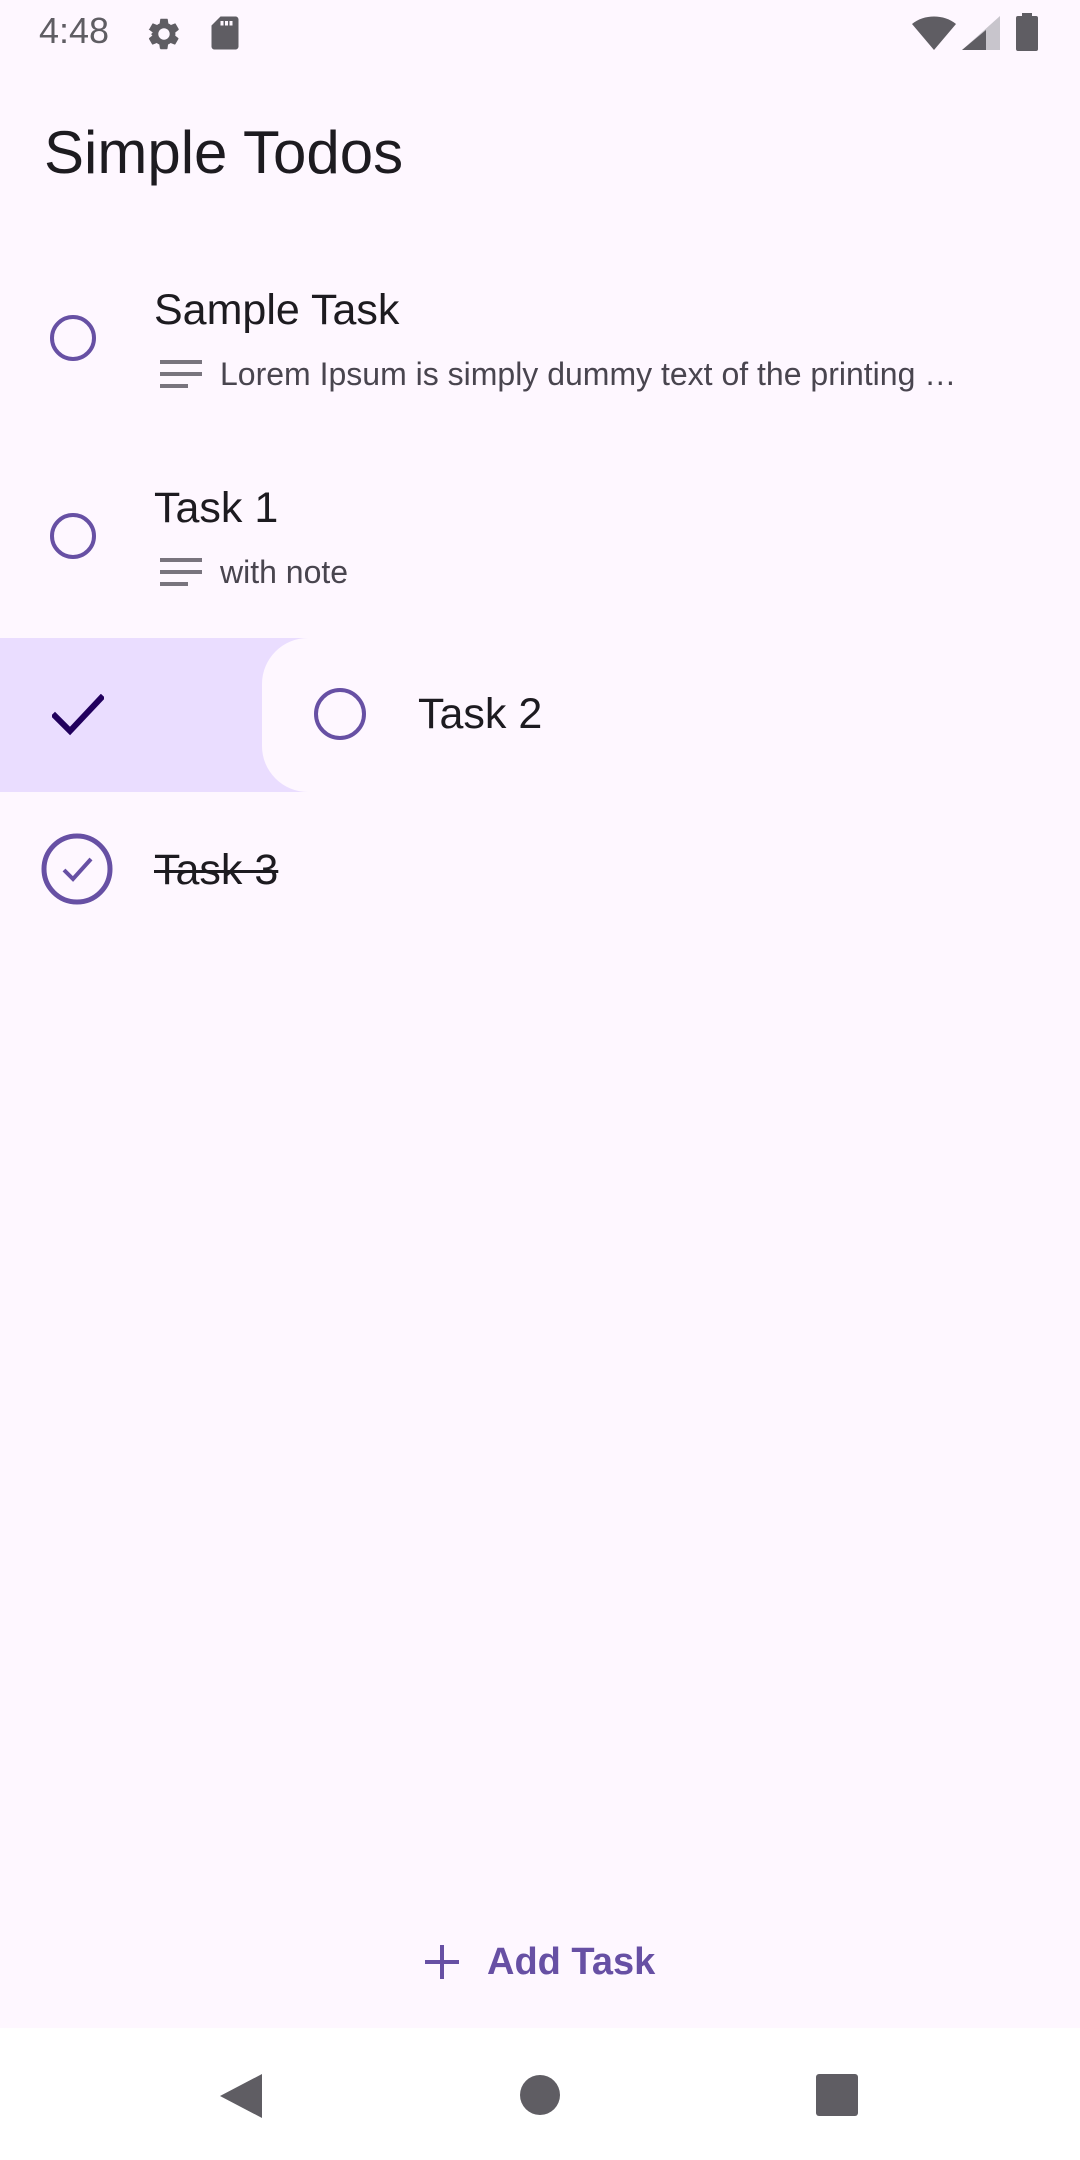 The image size is (1080, 2160). What do you see at coordinates (216, 508) in the screenshot?
I see `task-title: Task 1` at bounding box center [216, 508].